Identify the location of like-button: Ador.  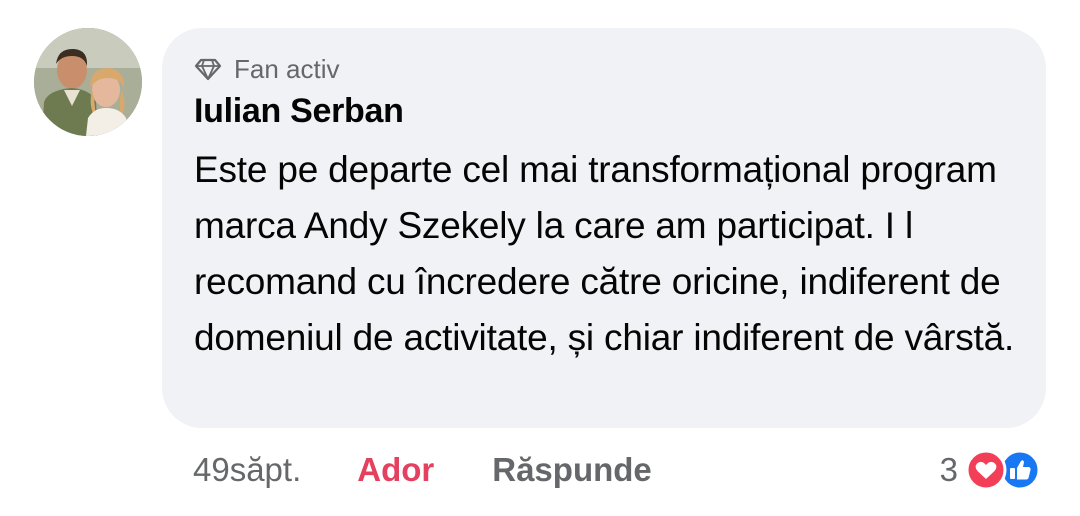
(395, 470).